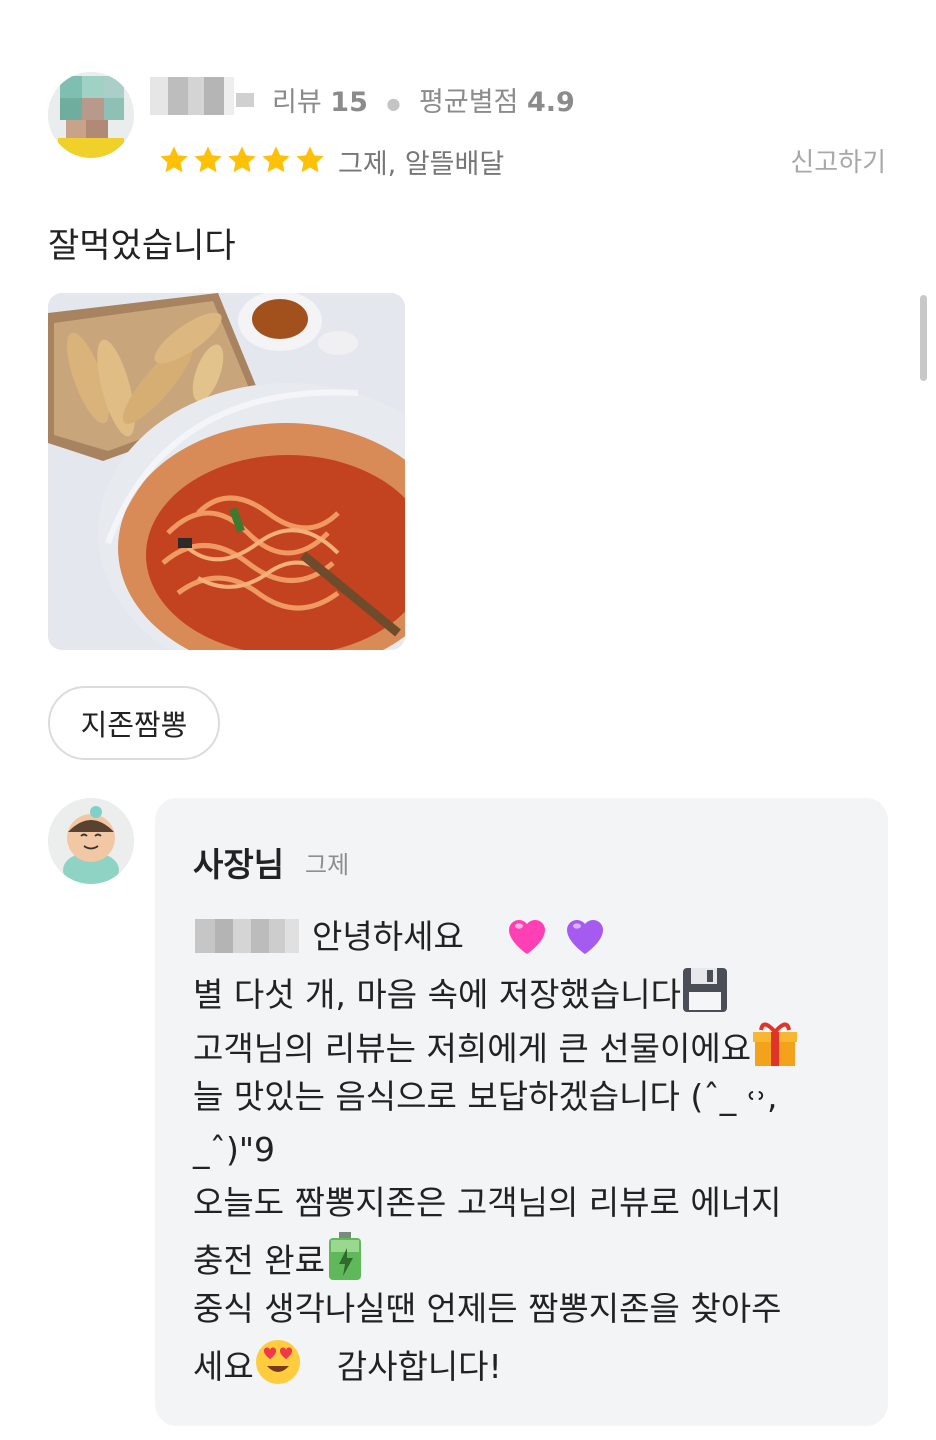 This screenshot has height=1440, width=936. I want to click on owner-name: 사장님, so click(239, 864).